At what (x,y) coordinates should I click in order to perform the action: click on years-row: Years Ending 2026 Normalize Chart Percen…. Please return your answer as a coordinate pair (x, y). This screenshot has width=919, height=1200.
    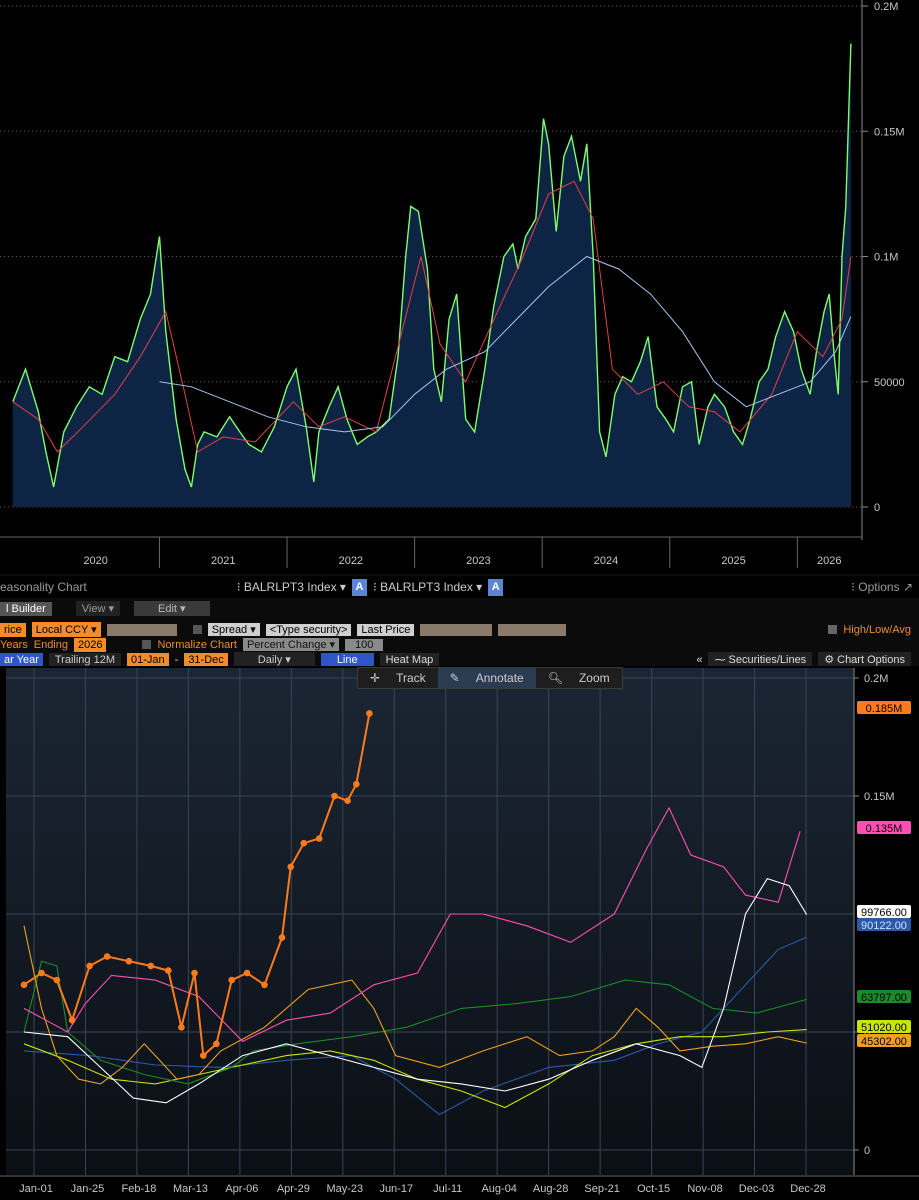
    Looking at the image, I should click on (459, 644).